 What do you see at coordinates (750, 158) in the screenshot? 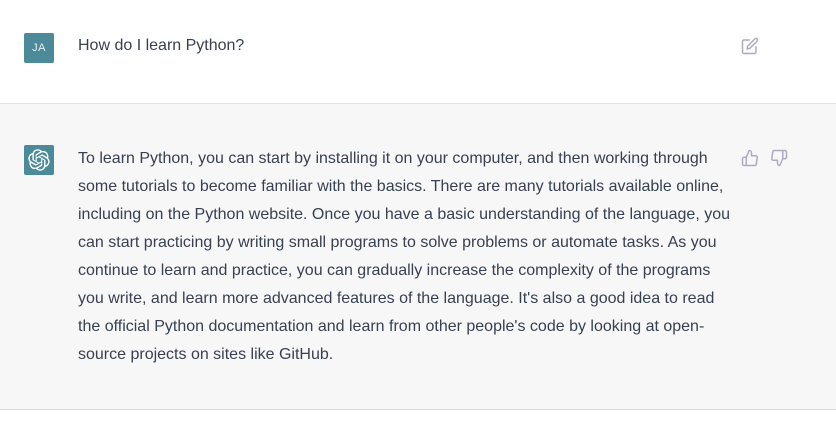
I see `thumbs-up-icon` at bounding box center [750, 158].